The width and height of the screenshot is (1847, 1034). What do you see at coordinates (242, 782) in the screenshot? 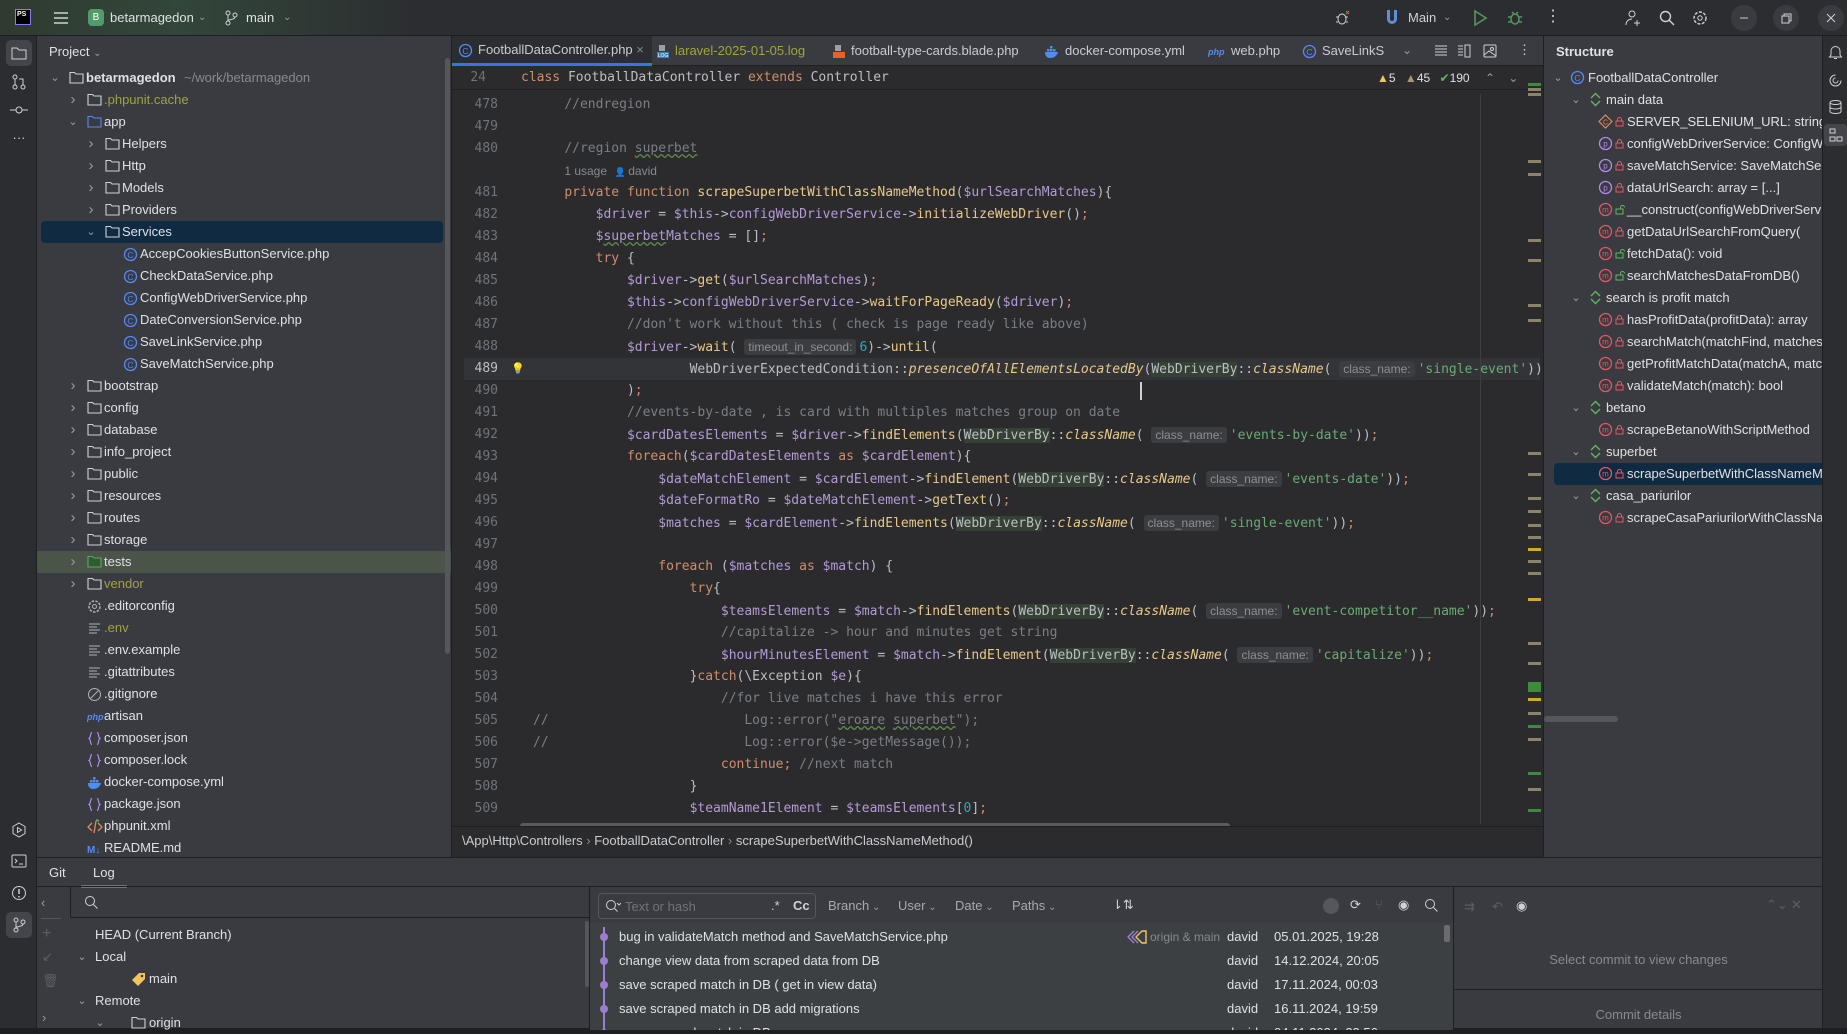
I see `tree-file: docker-compose.yml` at bounding box center [242, 782].